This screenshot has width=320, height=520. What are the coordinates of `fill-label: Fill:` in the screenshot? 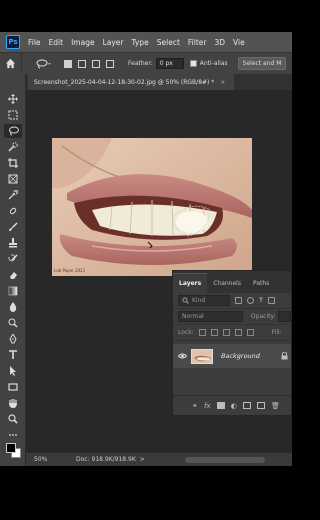 It's located at (276, 332).